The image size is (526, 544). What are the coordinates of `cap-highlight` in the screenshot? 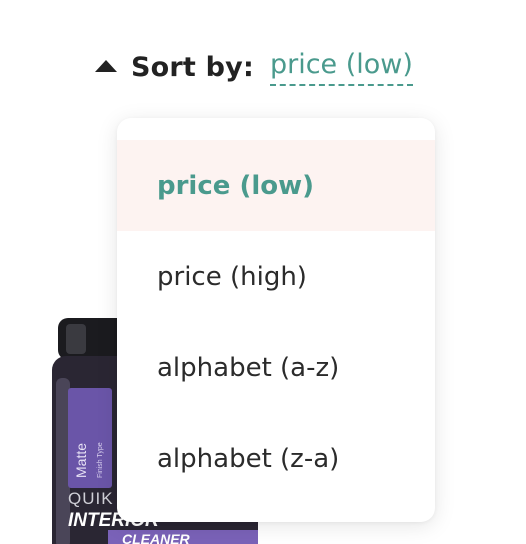 It's located at (76, 339).